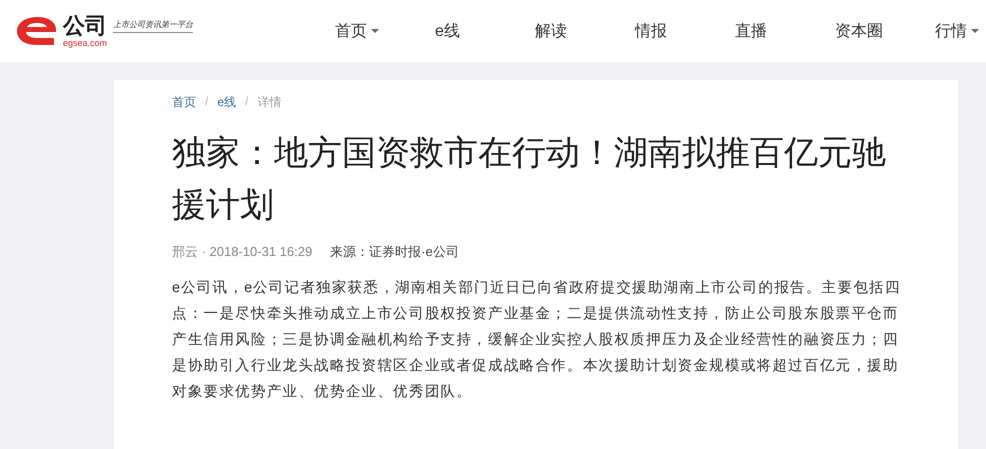 Image resolution: width=986 pixels, height=449 pixels. What do you see at coordinates (242, 252) in the screenshot?
I see `article-byline: 邢云 · 2018-10-31 16:29` at bounding box center [242, 252].